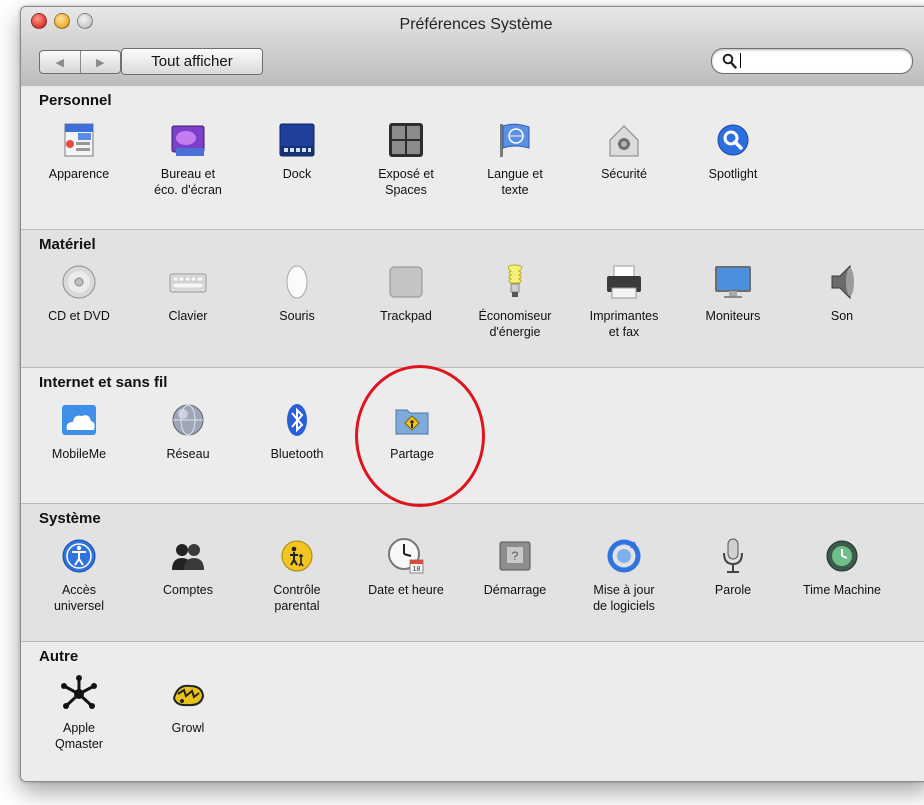  What do you see at coordinates (79, 598) in the screenshot?
I see `pane-label: Accès universel` at bounding box center [79, 598].